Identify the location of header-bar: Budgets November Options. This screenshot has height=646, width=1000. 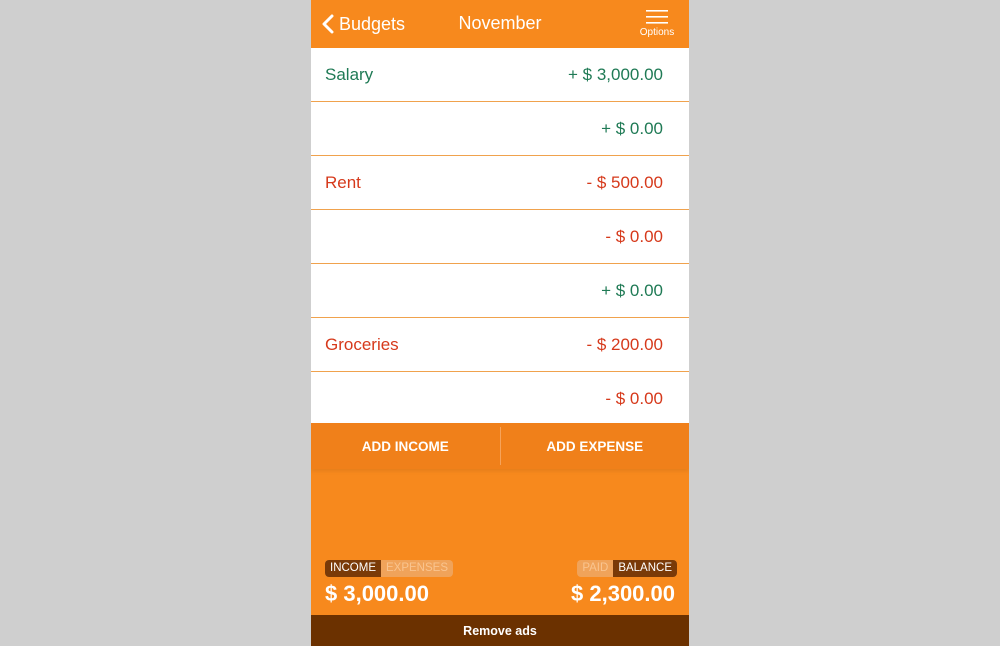
(500, 24).